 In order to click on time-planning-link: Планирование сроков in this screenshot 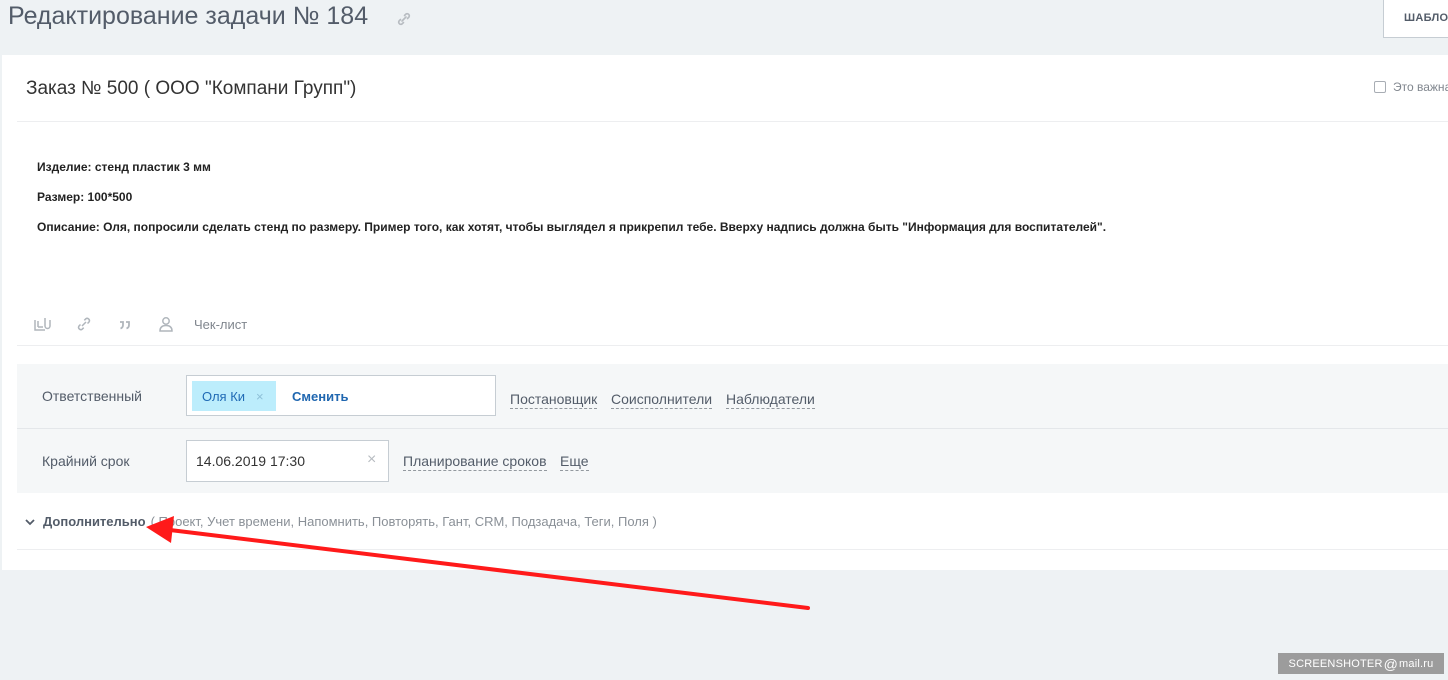, I will do `click(475, 462)`.